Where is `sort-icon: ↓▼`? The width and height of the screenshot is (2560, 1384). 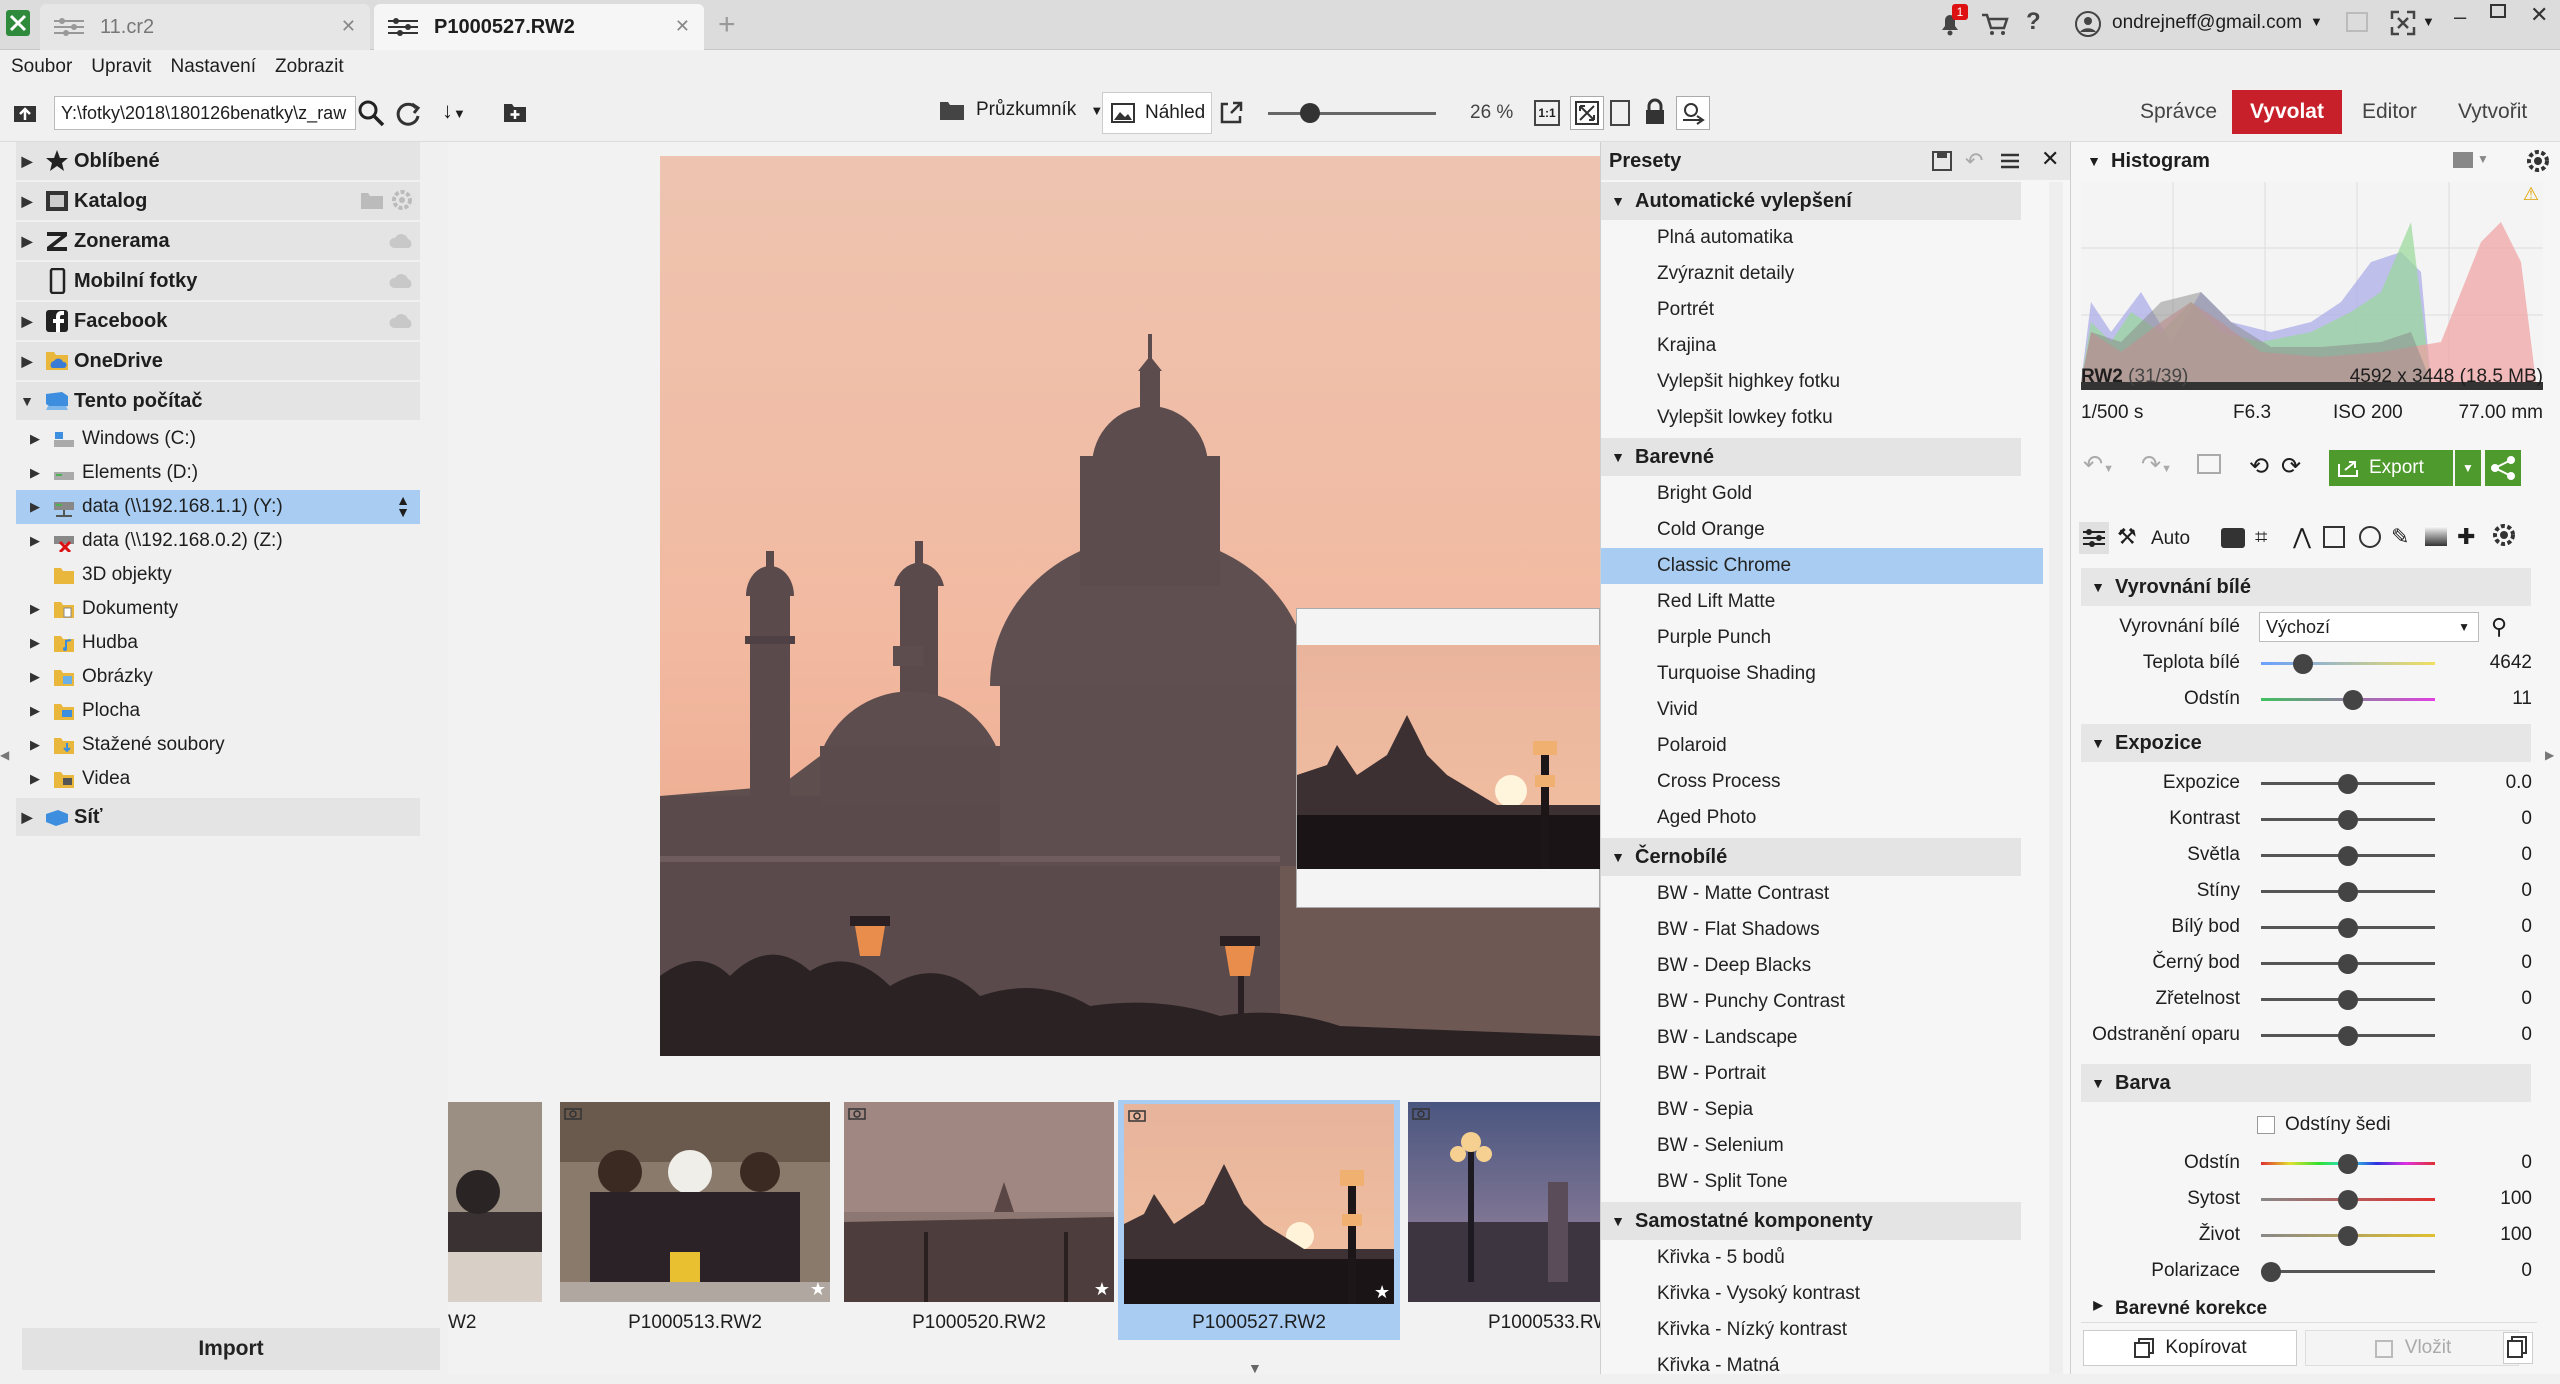 sort-icon: ↓▼ is located at coordinates (454, 111).